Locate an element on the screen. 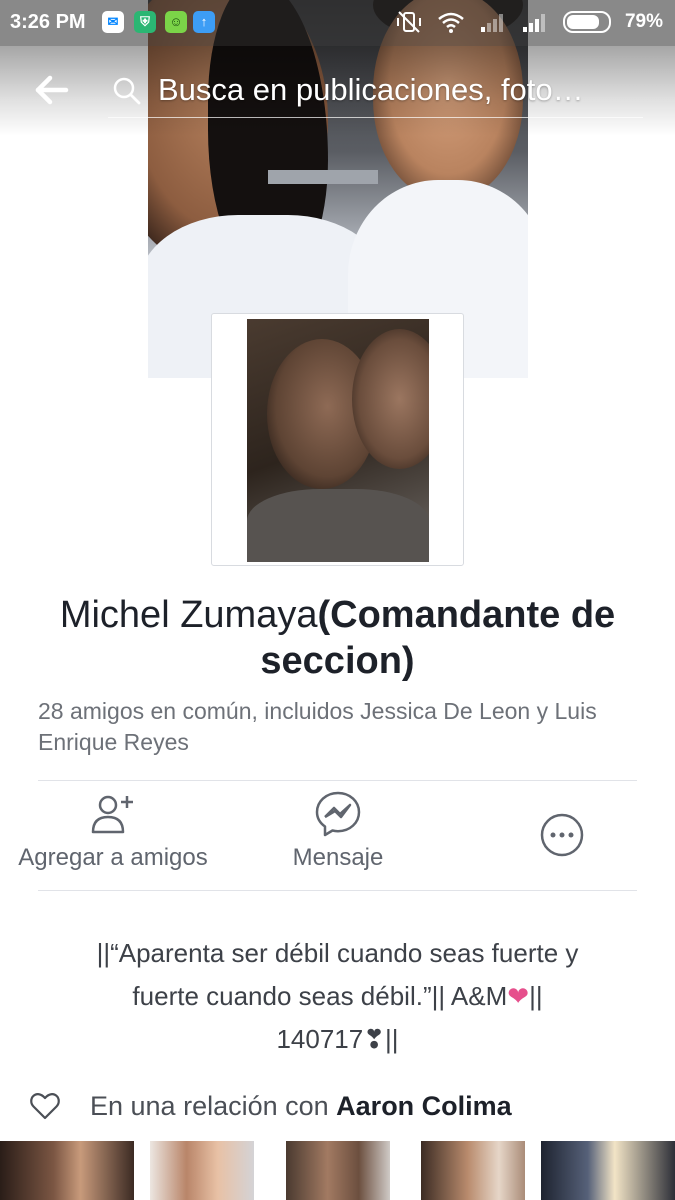 The height and width of the screenshot is (1200, 675). profile-photo is located at coordinates (338, 440).